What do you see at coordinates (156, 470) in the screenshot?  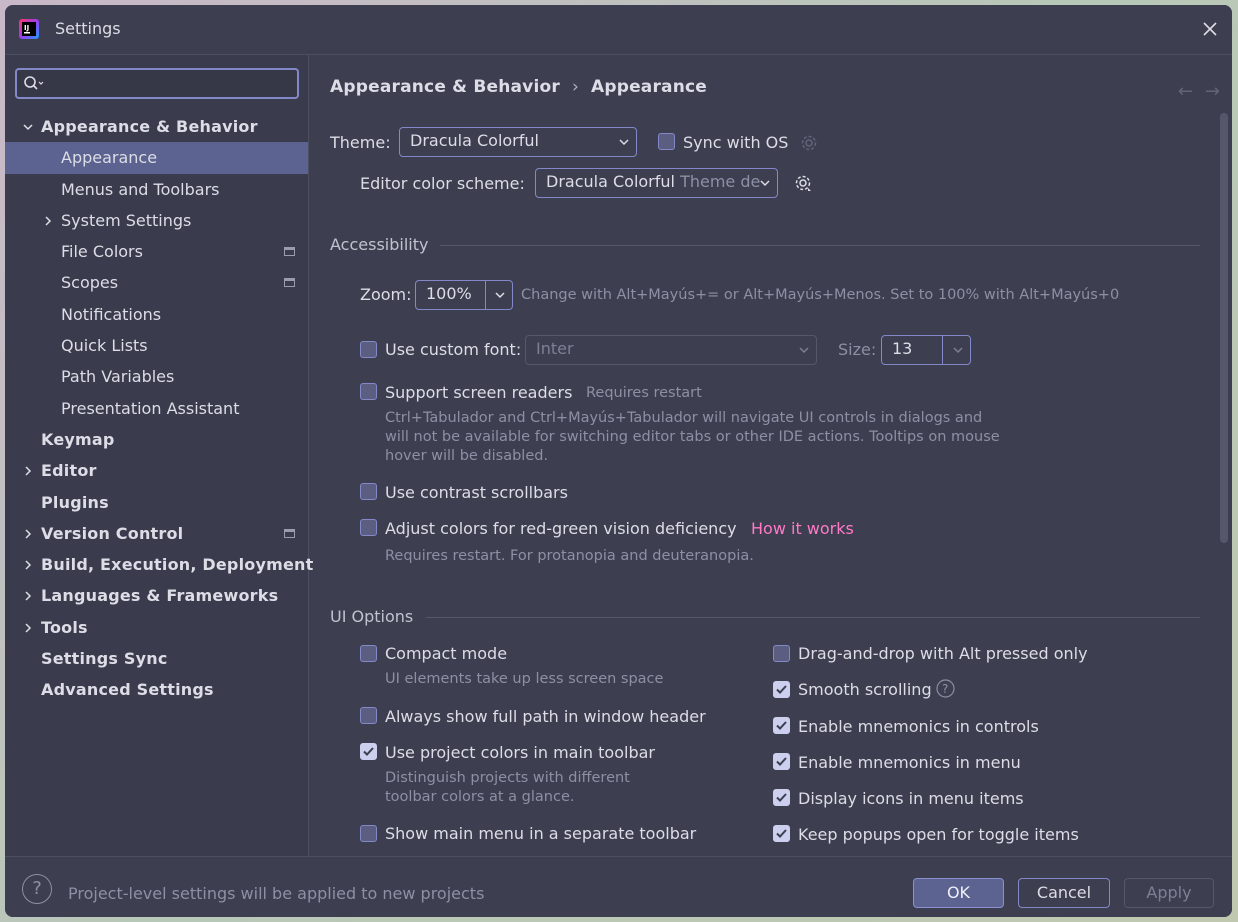 I see `tree-item-editor: Editor` at bounding box center [156, 470].